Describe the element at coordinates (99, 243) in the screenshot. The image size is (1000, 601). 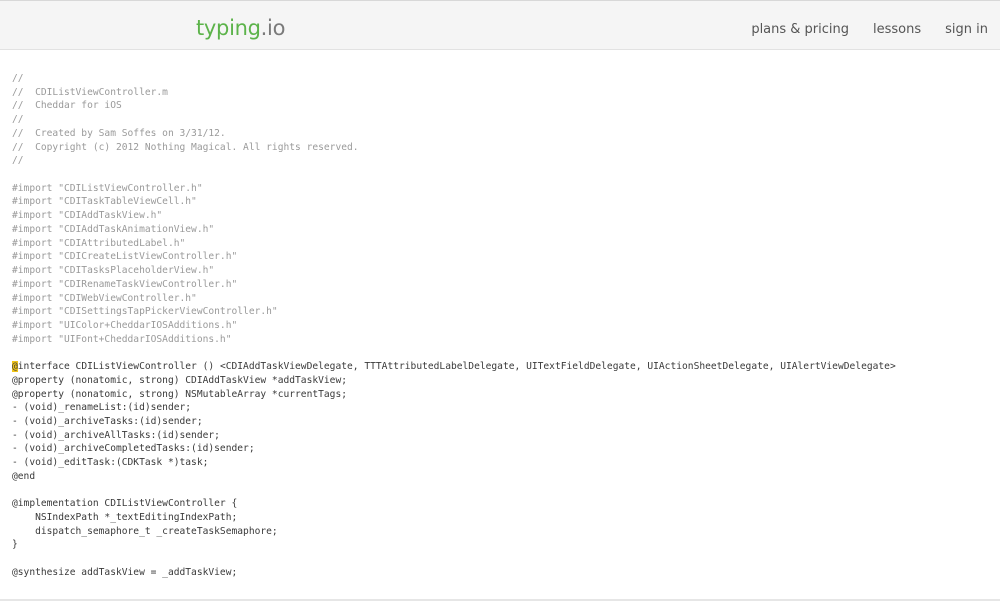
I see `typed-code-line: #import "CDIAttributedLabel.h"` at that location.